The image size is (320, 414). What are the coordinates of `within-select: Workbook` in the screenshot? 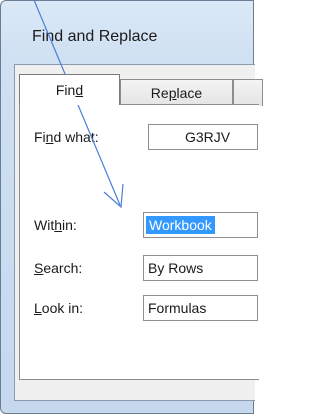 It's located at (200, 225).